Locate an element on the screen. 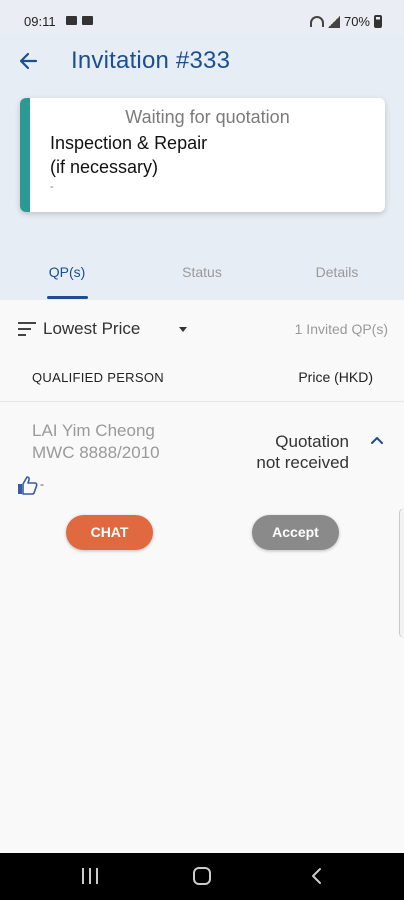 This screenshot has height=900, width=404. invited-count: 1 Invited QP(s) is located at coordinates (341, 329).